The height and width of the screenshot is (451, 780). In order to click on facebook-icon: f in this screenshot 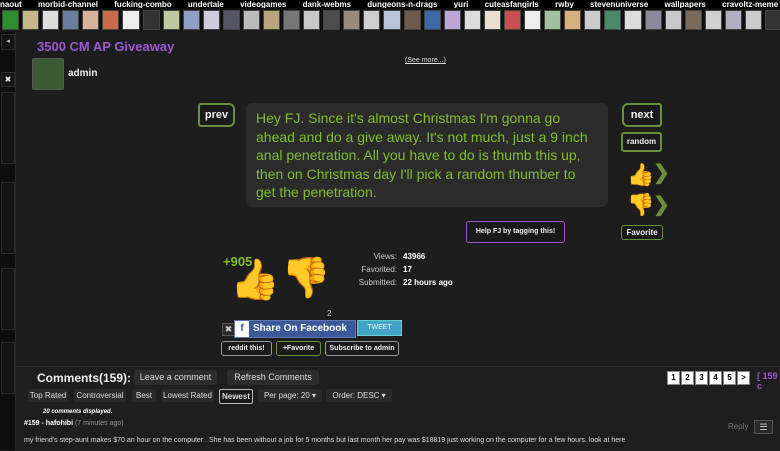, I will do `click(242, 329)`.